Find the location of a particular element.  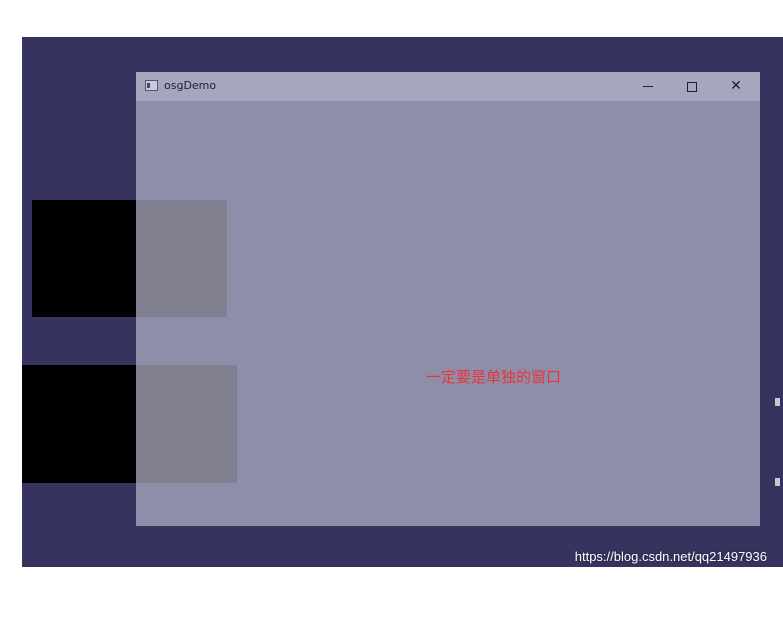

minimize-button is located at coordinates (648, 86).